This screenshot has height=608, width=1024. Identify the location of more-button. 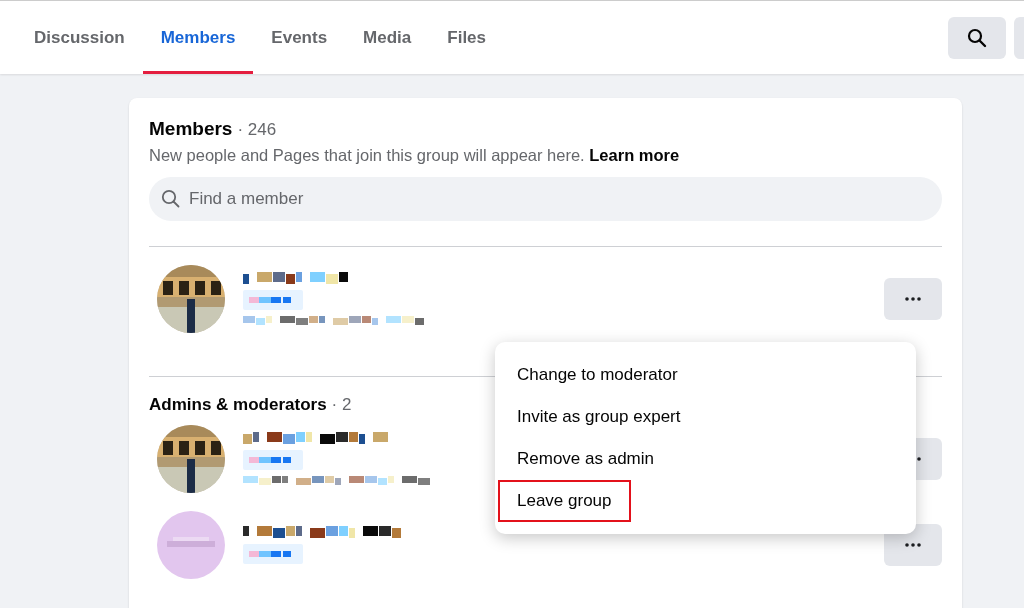
(913, 299).